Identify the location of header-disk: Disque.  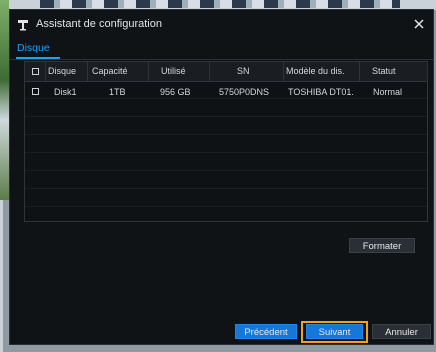
(62, 71).